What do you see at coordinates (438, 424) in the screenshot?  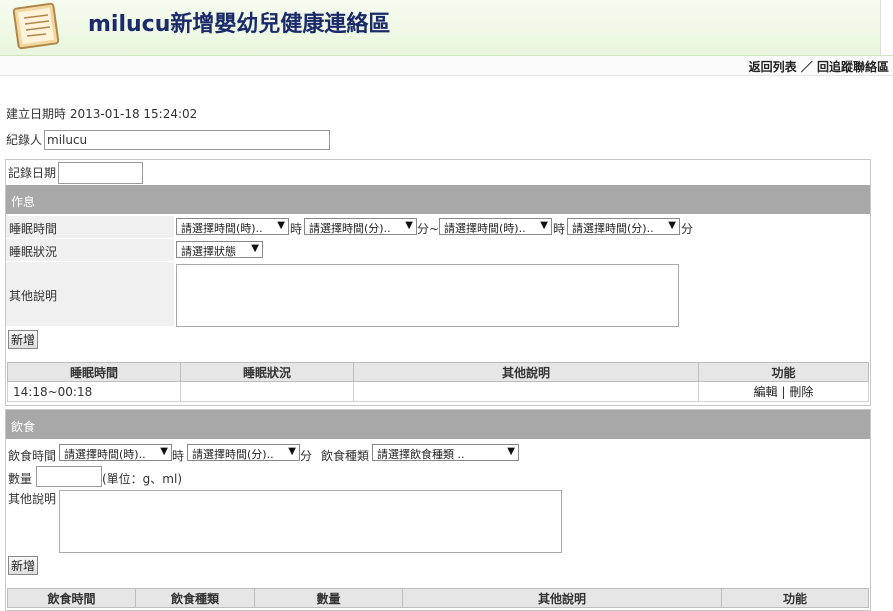 I see `diet-section-header: 飲食` at bounding box center [438, 424].